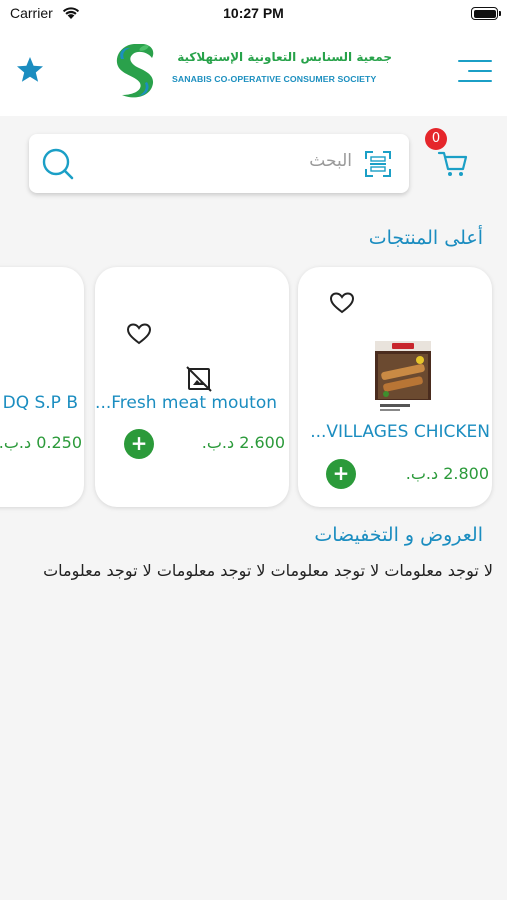 The width and height of the screenshot is (507, 900). I want to click on image-unavailable-icon, so click(199, 379).